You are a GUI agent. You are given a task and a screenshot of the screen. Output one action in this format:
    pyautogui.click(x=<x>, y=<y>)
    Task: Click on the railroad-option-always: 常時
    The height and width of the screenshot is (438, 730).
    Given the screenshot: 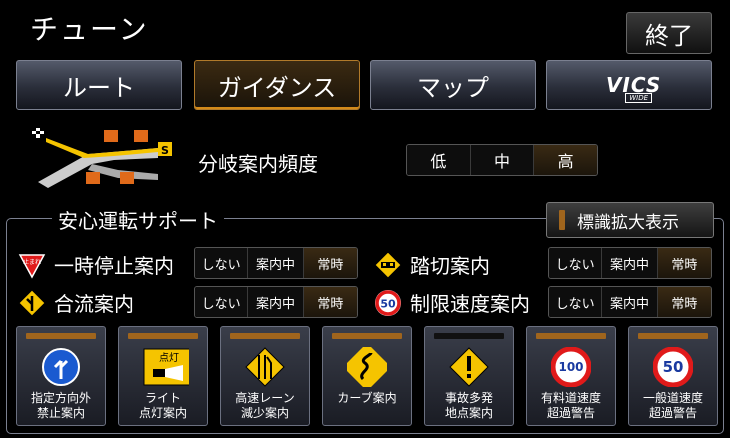 What is the action you would take?
    pyautogui.click(x=684, y=263)
    